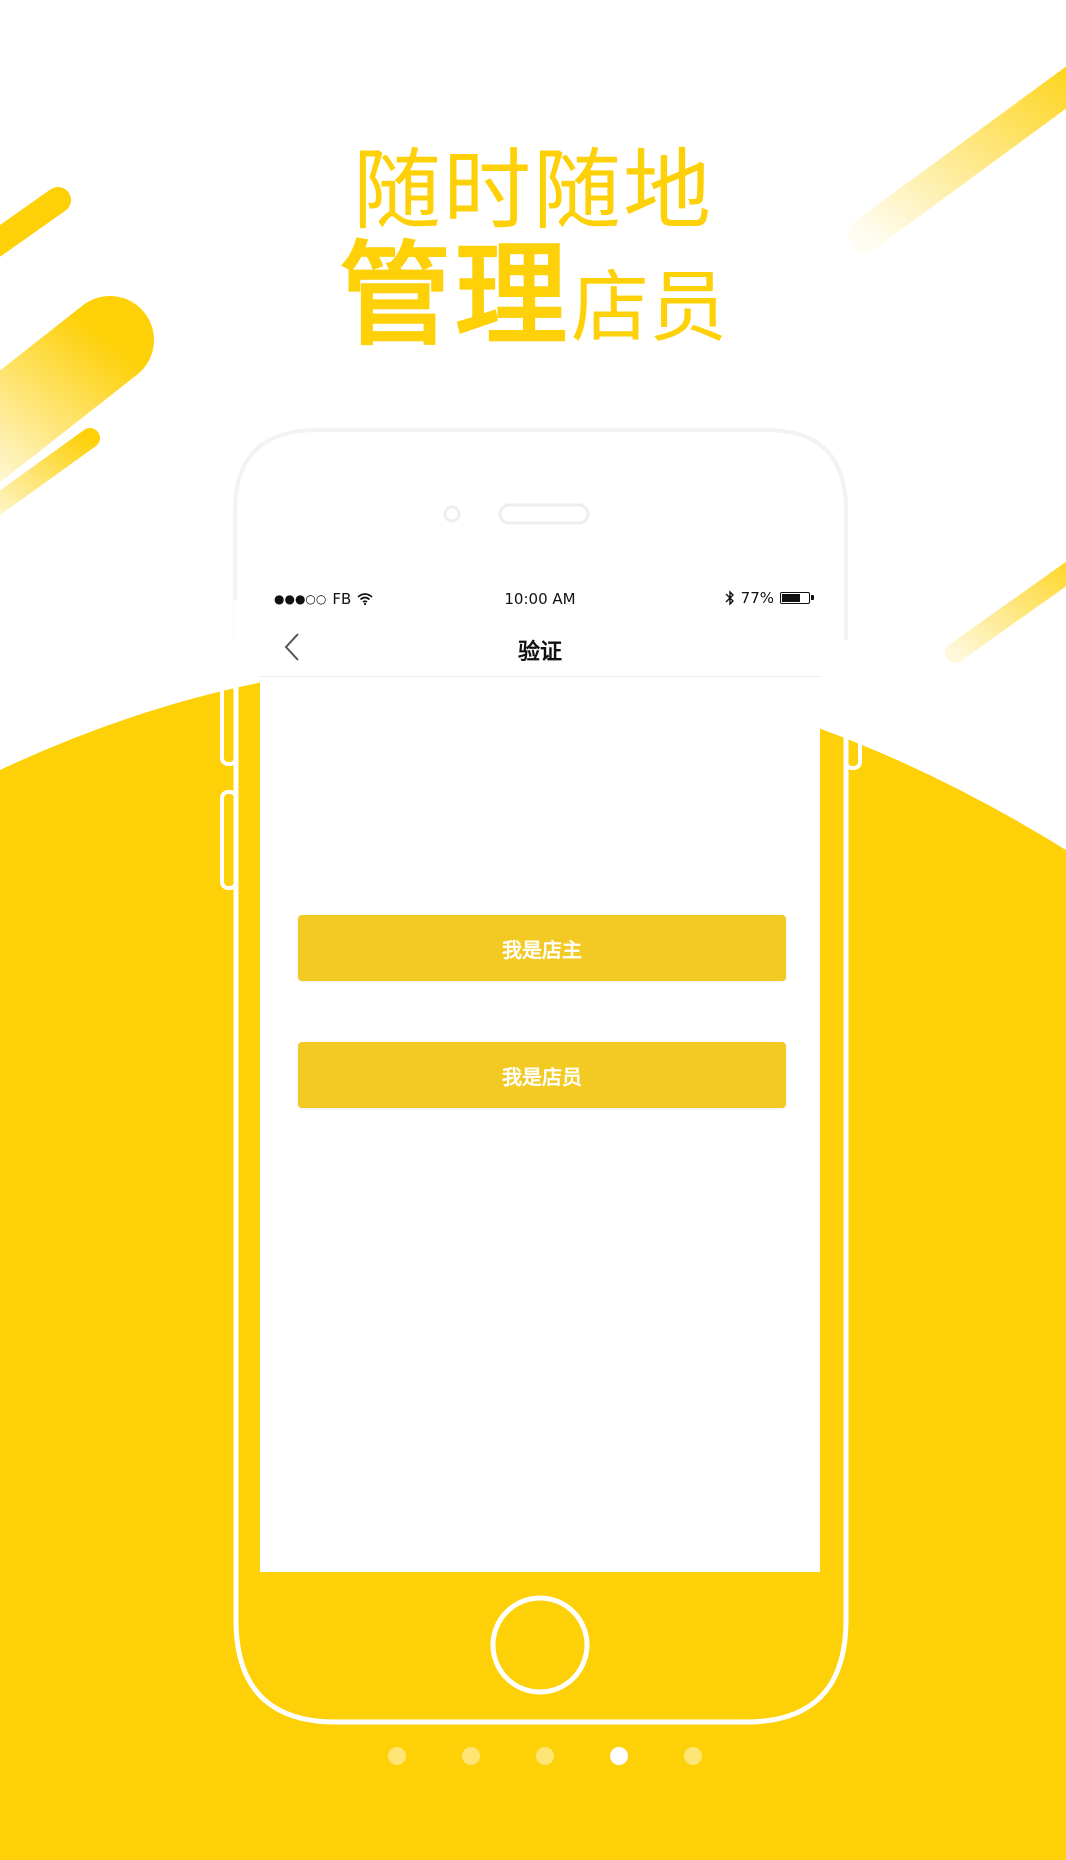 The image size is (1066, 1860). What do you see at coordinates (454, 296) in the screenshot?
I see `headline-bold-text: 管理` at bounding box center [454, 296].